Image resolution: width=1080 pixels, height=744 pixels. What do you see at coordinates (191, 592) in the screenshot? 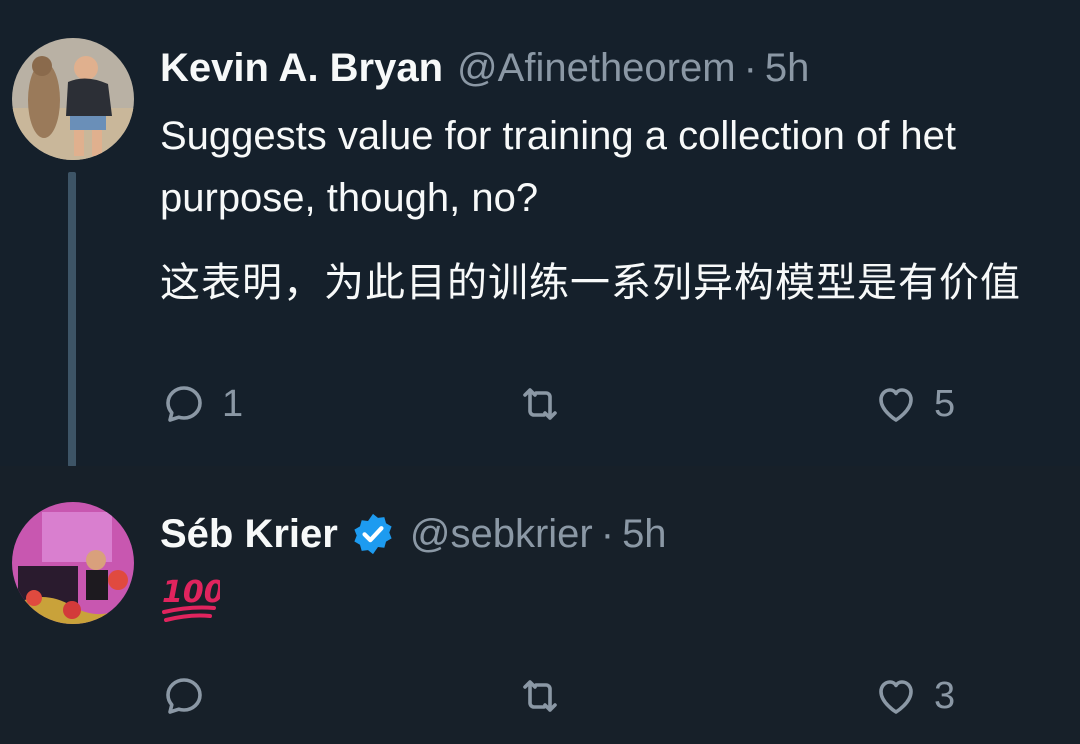
I see `svg-text: 100` at bounding box center [191, 592].